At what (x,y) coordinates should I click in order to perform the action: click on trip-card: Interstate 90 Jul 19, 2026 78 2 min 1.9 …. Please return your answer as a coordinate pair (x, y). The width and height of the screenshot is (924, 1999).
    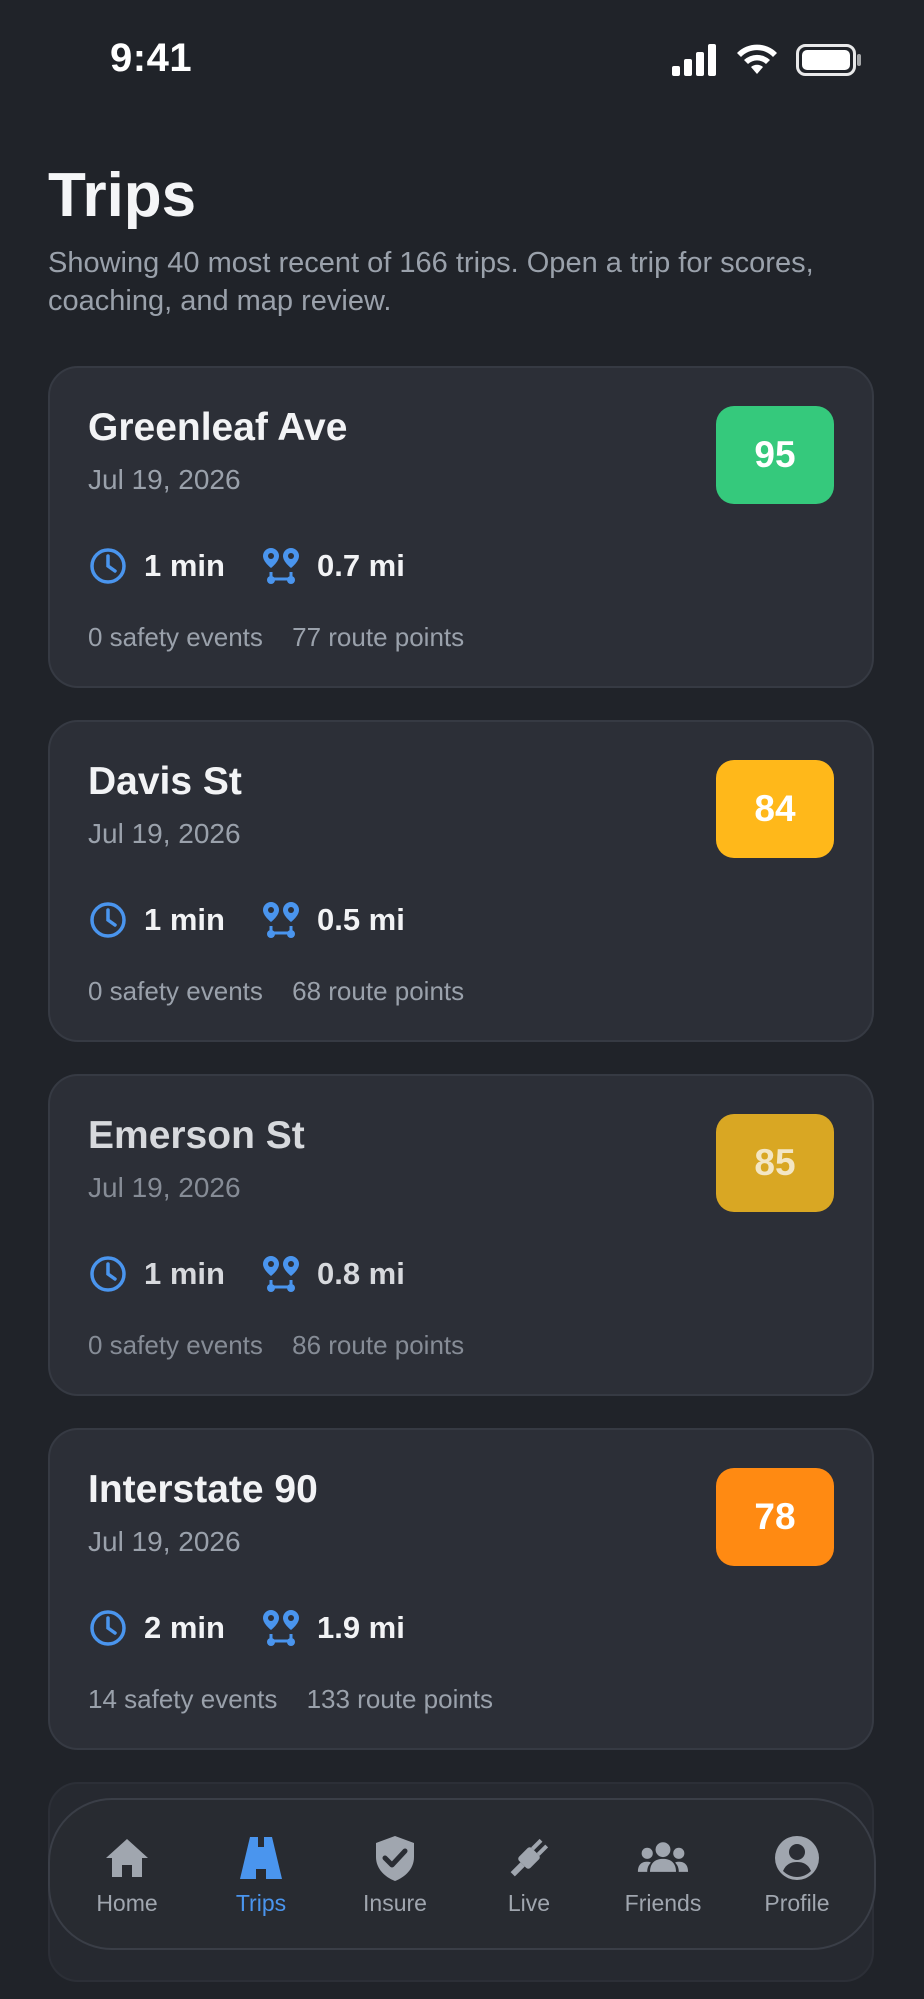
    Looking at the image, I should click on (461, 1589).